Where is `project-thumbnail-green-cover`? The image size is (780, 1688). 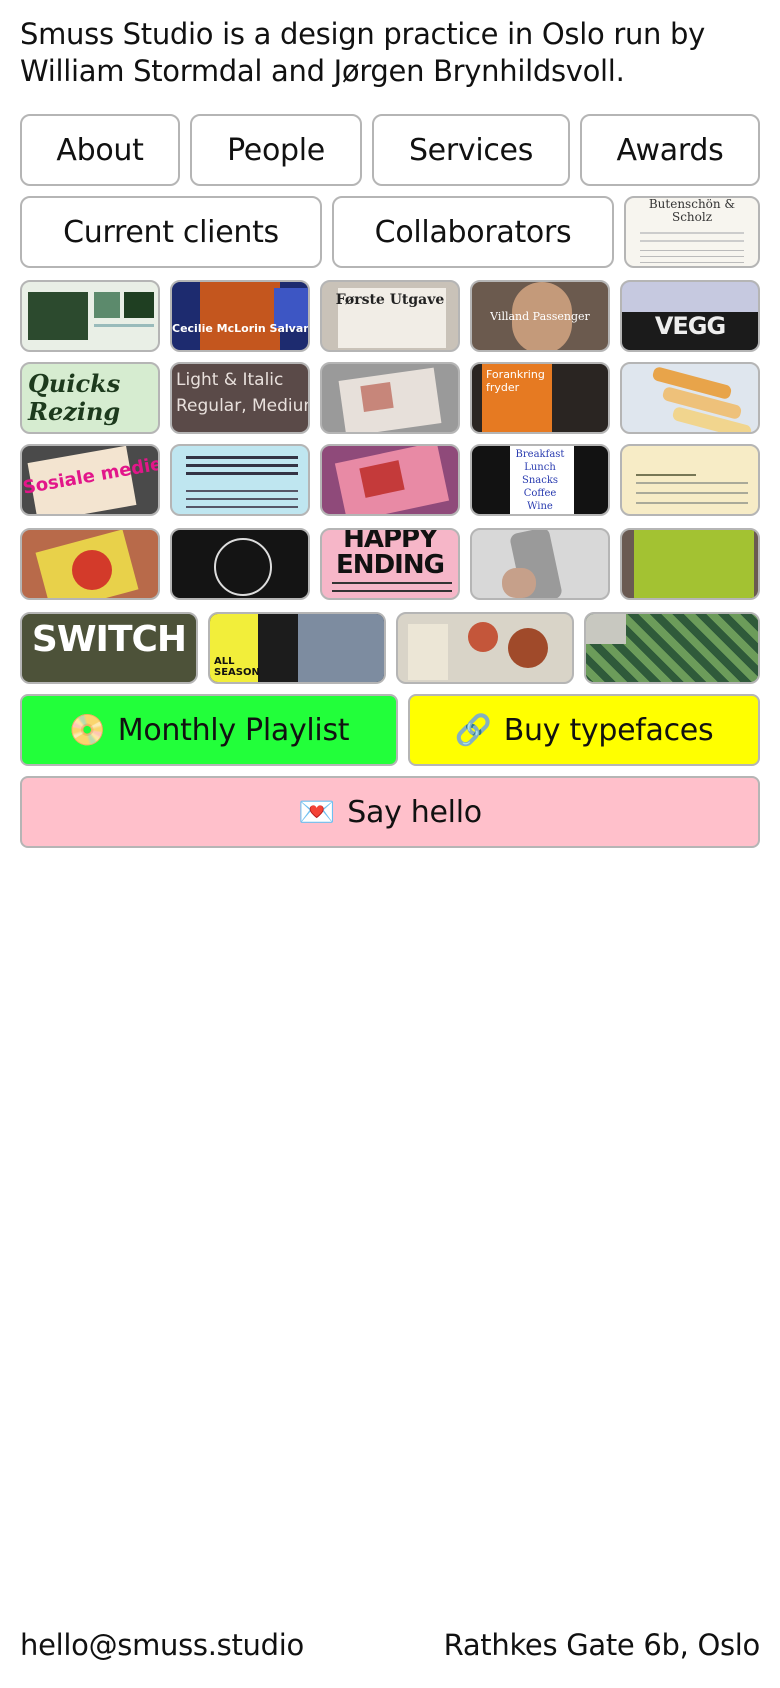 project-thumbnail-green-cover is located at coordinates (690, 564).